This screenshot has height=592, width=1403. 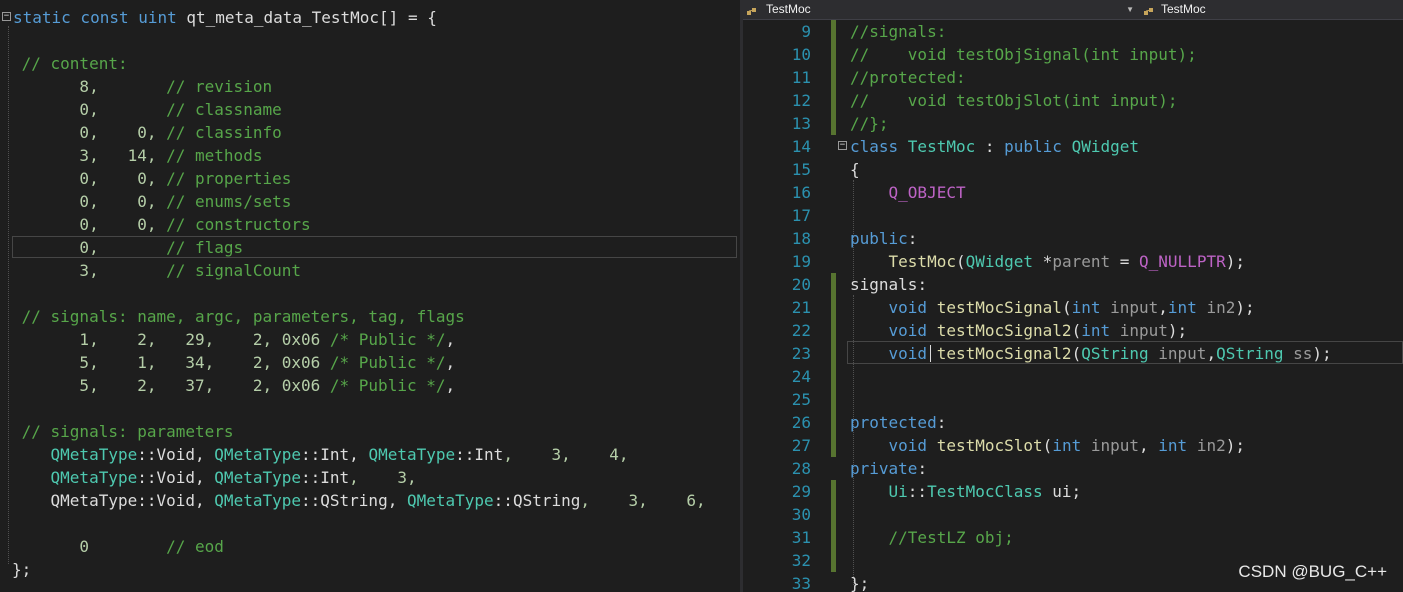 I want to click on code-token: // methods, so click(x=214, y=155).